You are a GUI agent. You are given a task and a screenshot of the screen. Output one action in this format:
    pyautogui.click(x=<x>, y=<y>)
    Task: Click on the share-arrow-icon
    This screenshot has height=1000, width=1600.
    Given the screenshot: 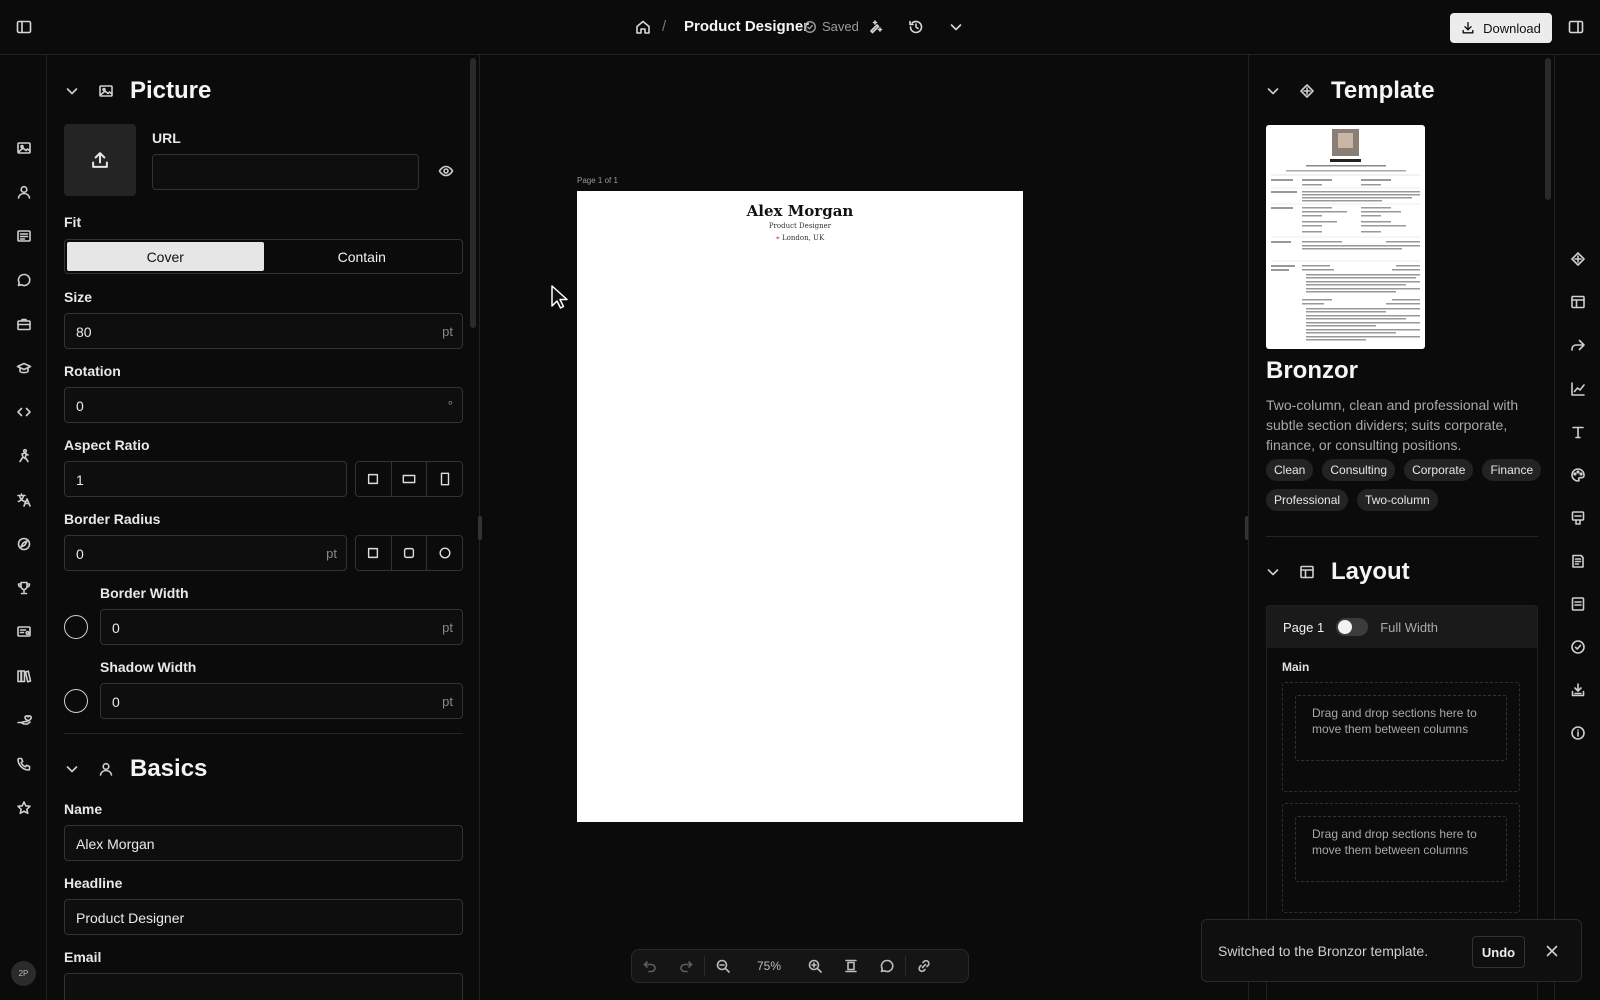 What is the action you would take?
    pyautogui.click(x=1578, y=345)
    